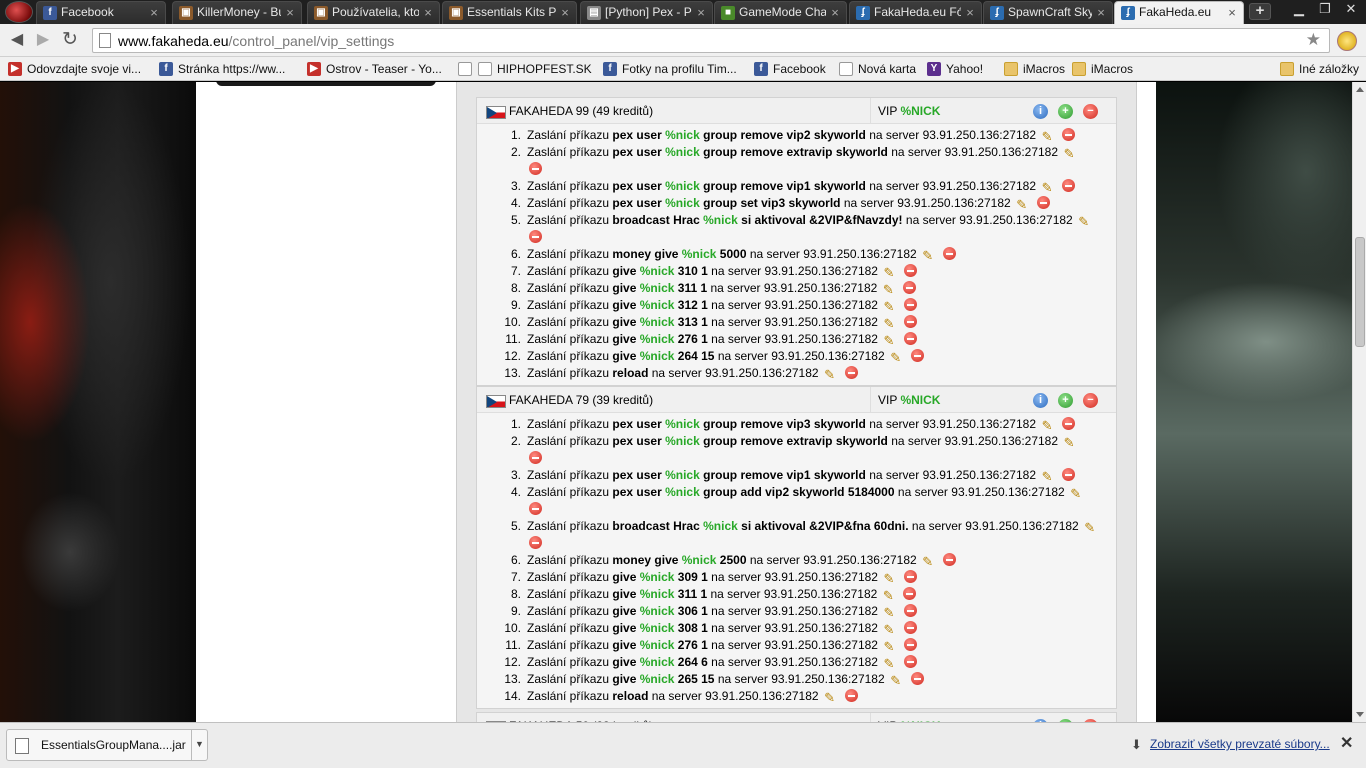 Image resolution: width=1366 pixels, height=768 pixels. What do you see at coordinates (1313, 40) in the screenshot?
I see `bookmark-star-icon: ★` at bounding box center [1313, 40].